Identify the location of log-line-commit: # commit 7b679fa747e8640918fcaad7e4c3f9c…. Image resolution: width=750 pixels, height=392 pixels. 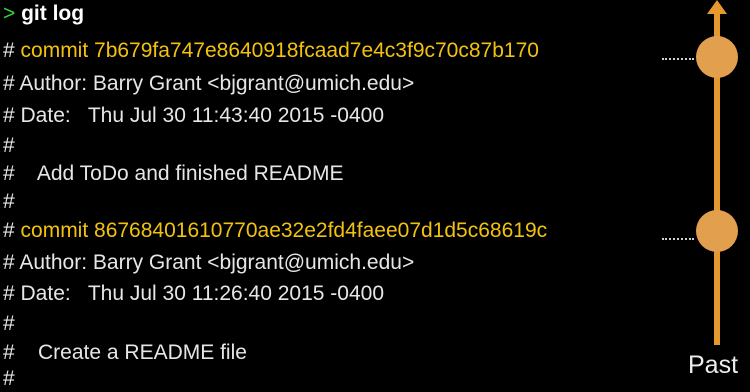
(271, 51).